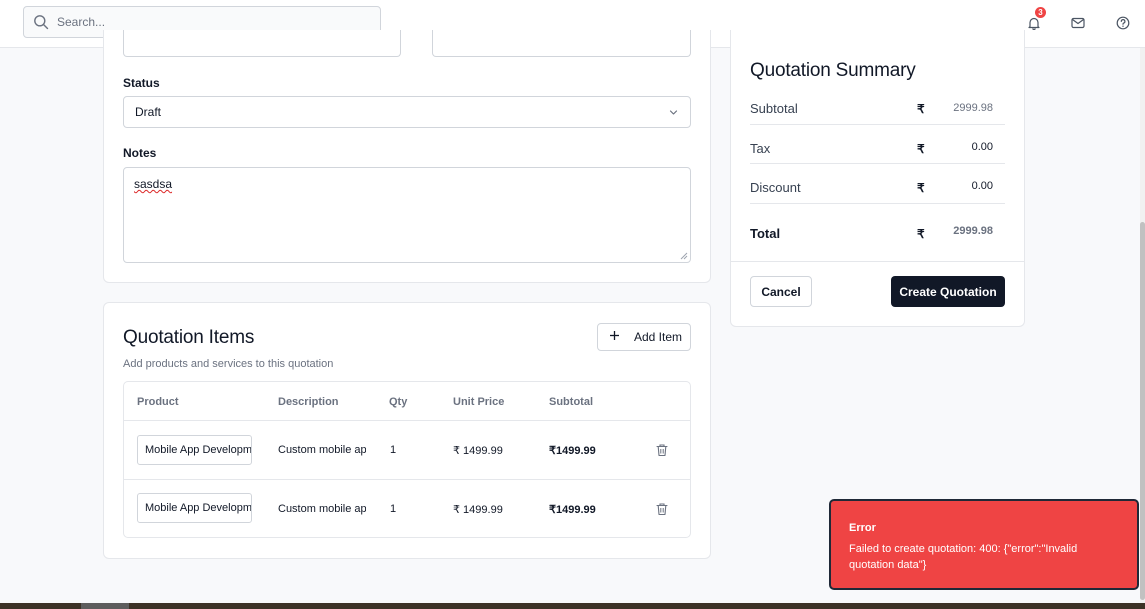 This screenshot has height=609, width=1145. I want to click on cancel-button: Cancel, so click(781, 291).